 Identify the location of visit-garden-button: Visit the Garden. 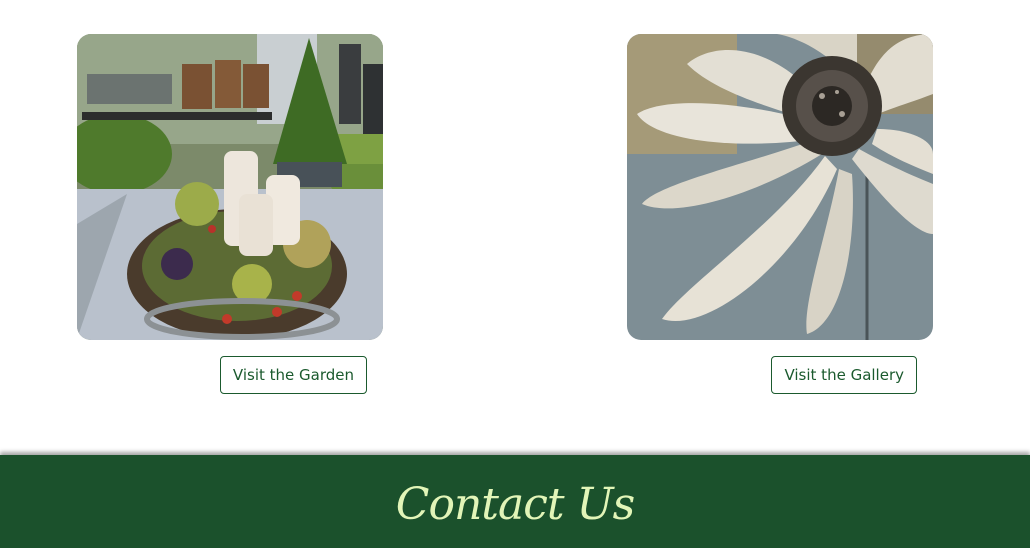
(293, 375).